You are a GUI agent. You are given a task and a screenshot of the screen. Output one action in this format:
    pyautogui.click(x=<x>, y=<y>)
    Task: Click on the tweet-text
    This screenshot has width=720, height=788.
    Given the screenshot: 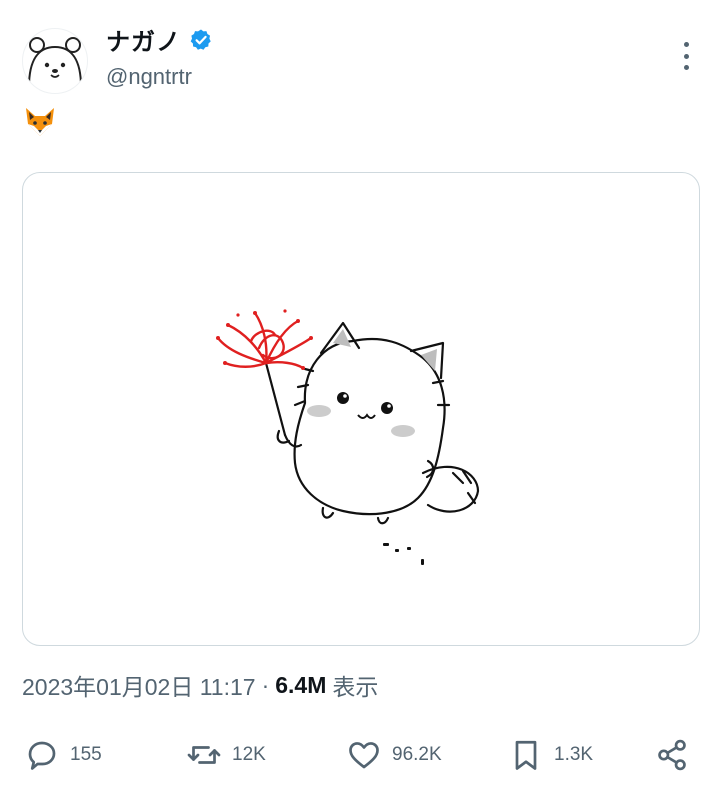 What is the action you would take?
    pyautogui.click(x=40, y=127)
    